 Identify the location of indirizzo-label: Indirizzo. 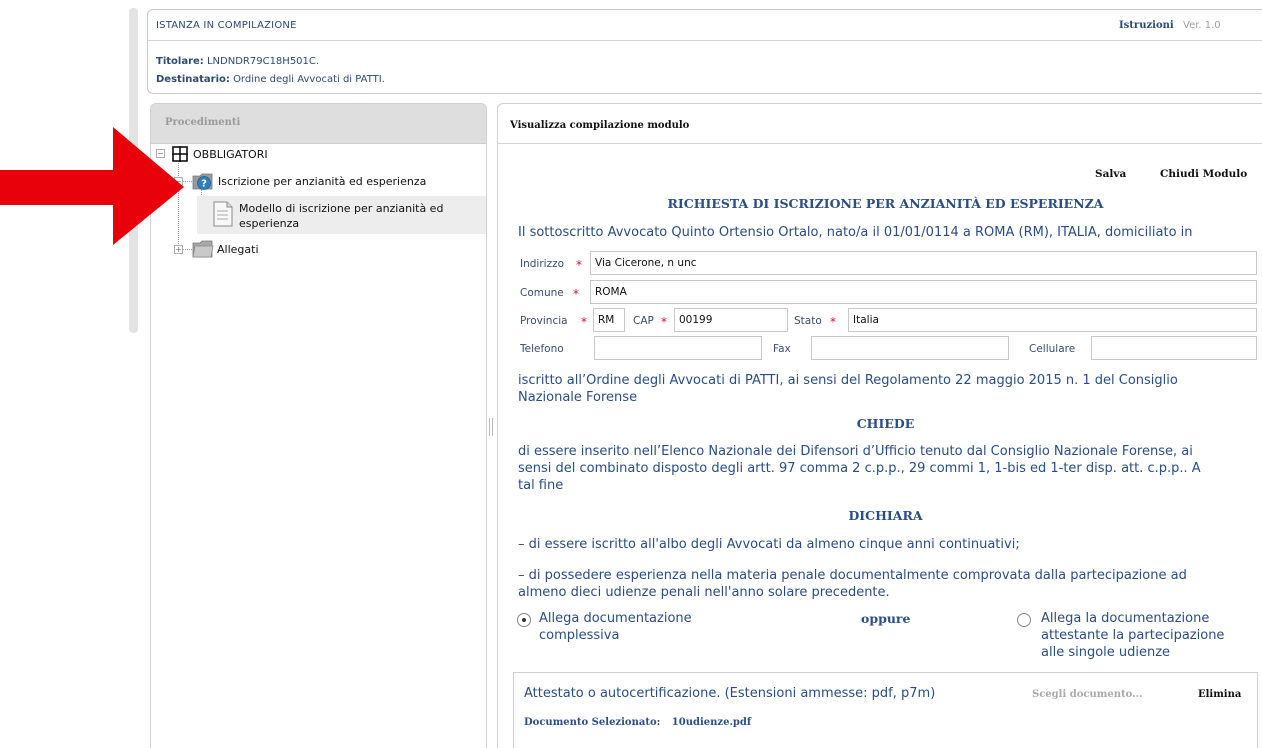
(542, 264).